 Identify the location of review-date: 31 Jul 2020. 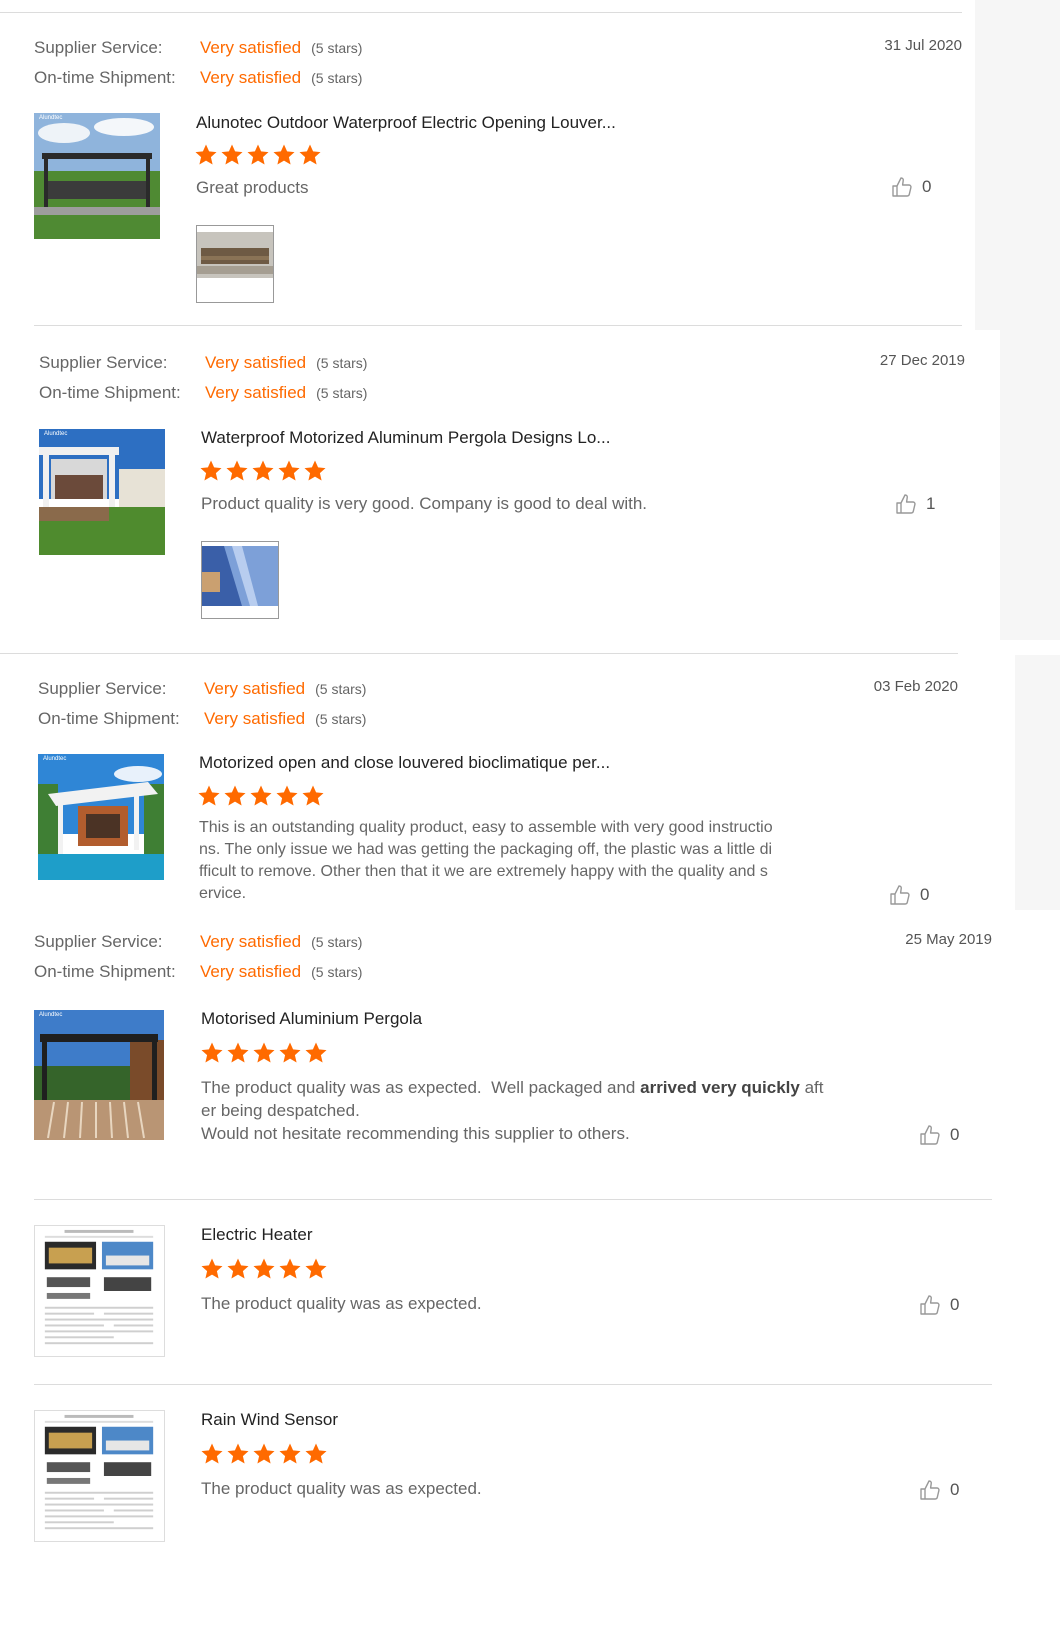
(923, 45).